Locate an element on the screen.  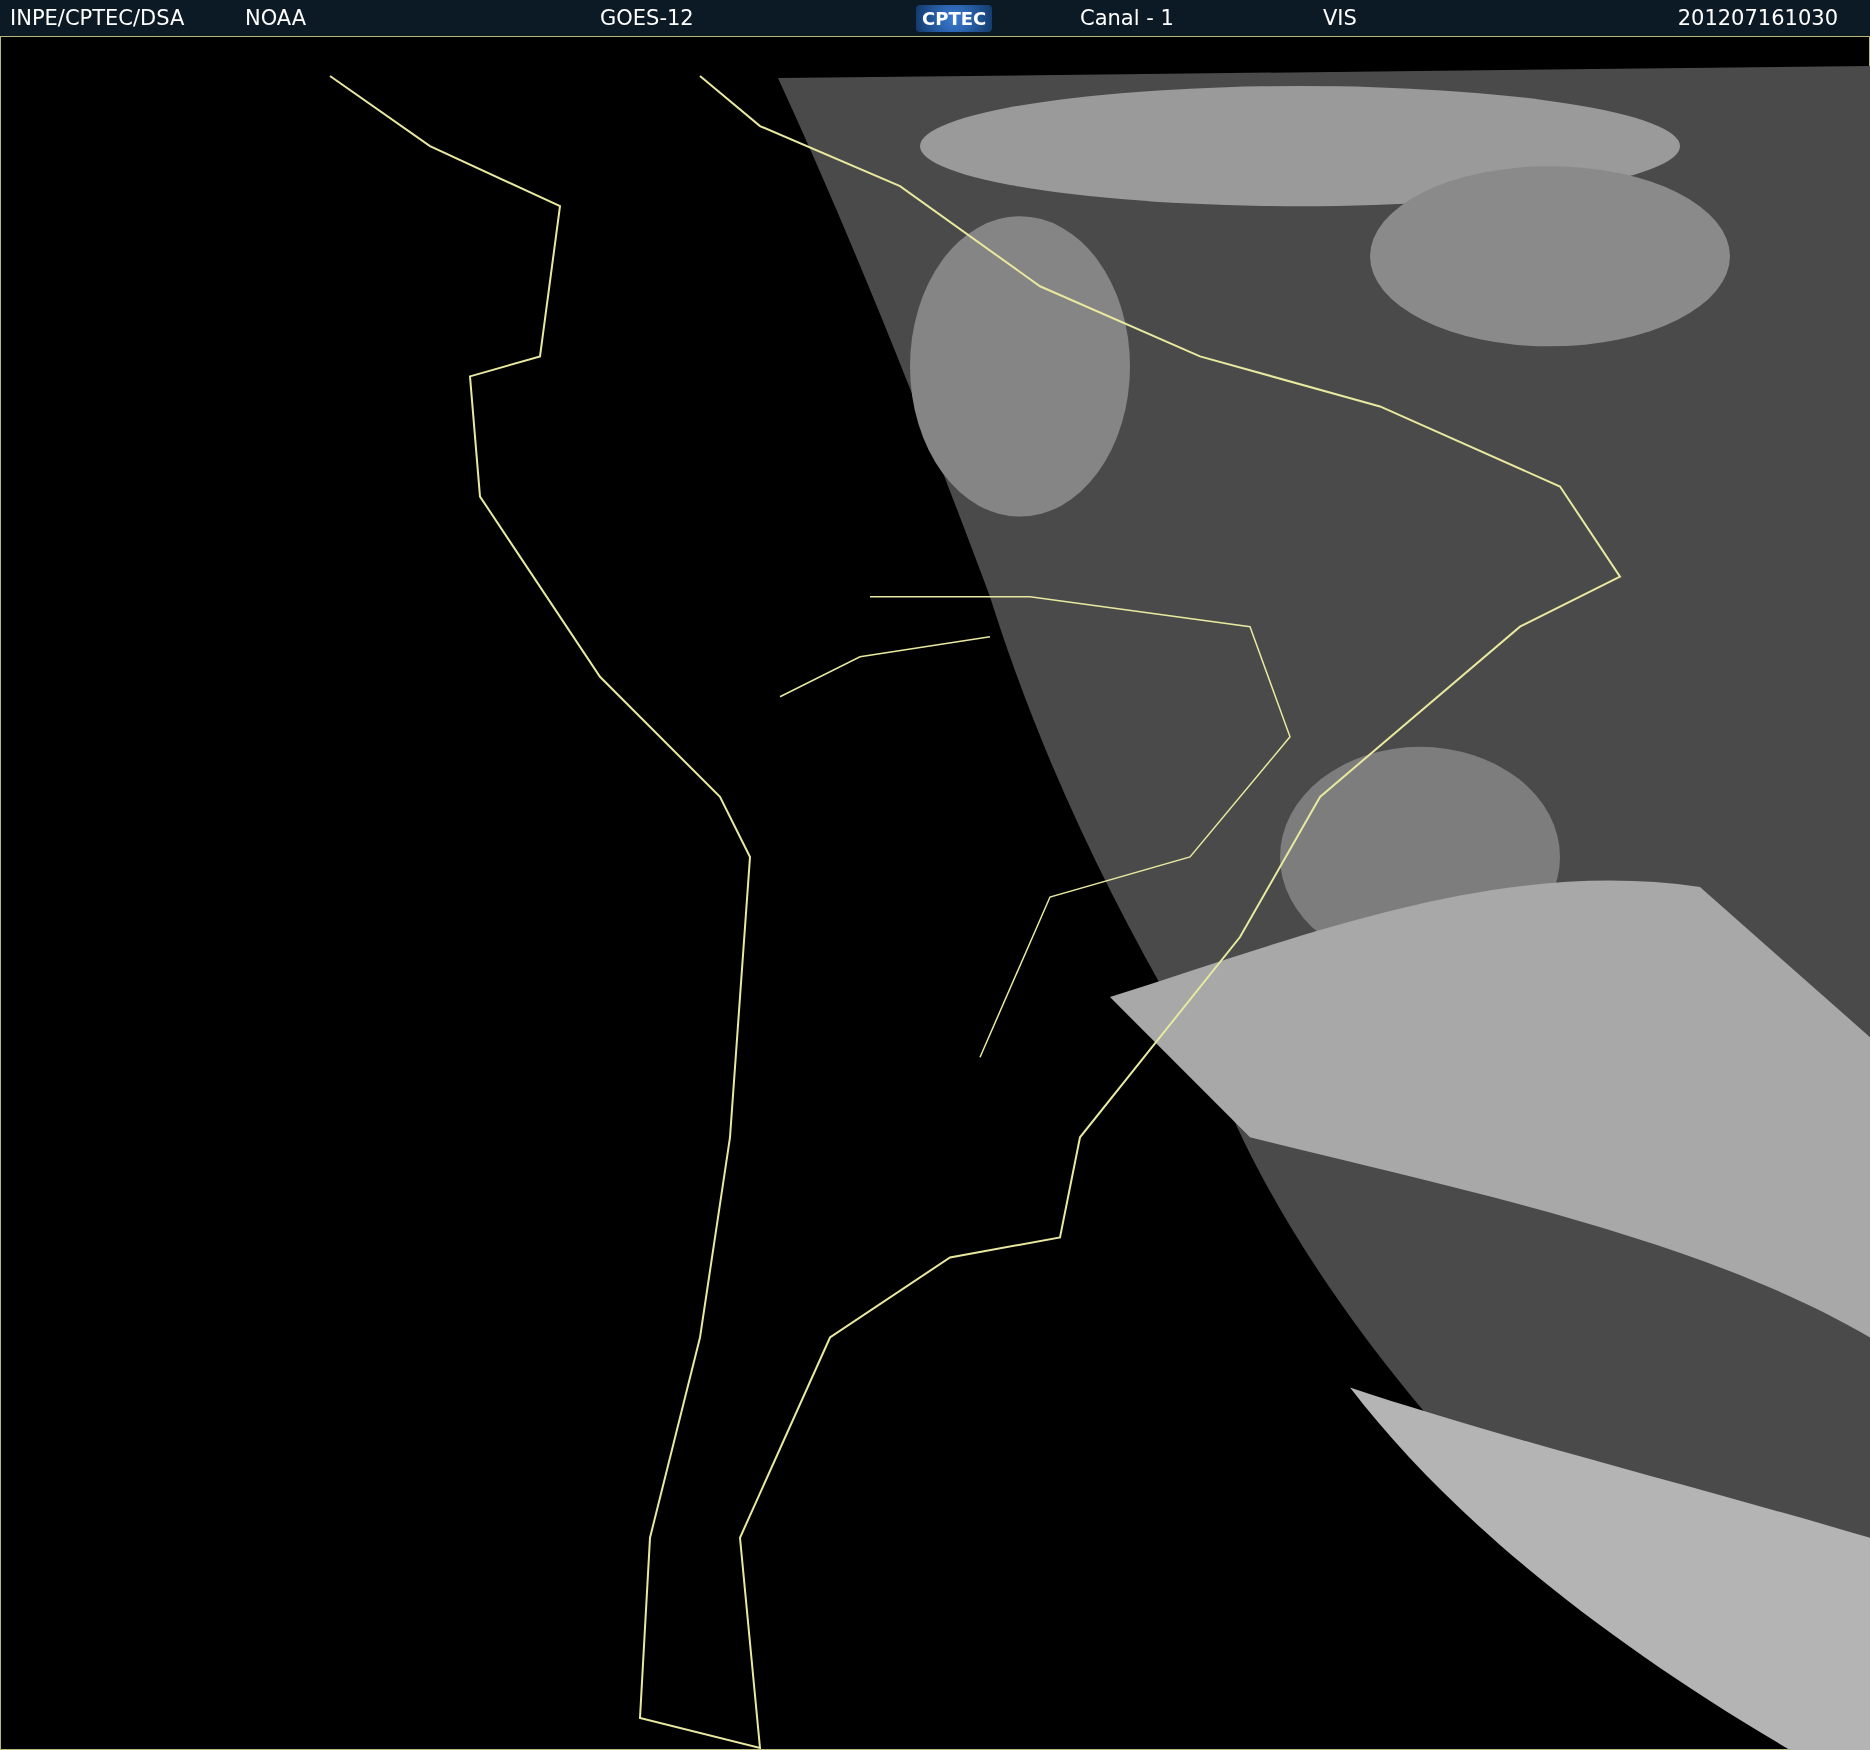
band-label: VIS is located at coordinates (1340, 18).